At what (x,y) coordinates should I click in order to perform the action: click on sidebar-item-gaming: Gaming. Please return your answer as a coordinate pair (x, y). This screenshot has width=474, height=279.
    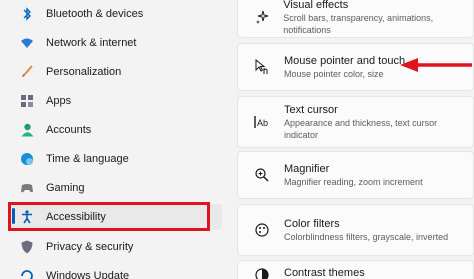
    Looking at the image, I should click on (116, 188).